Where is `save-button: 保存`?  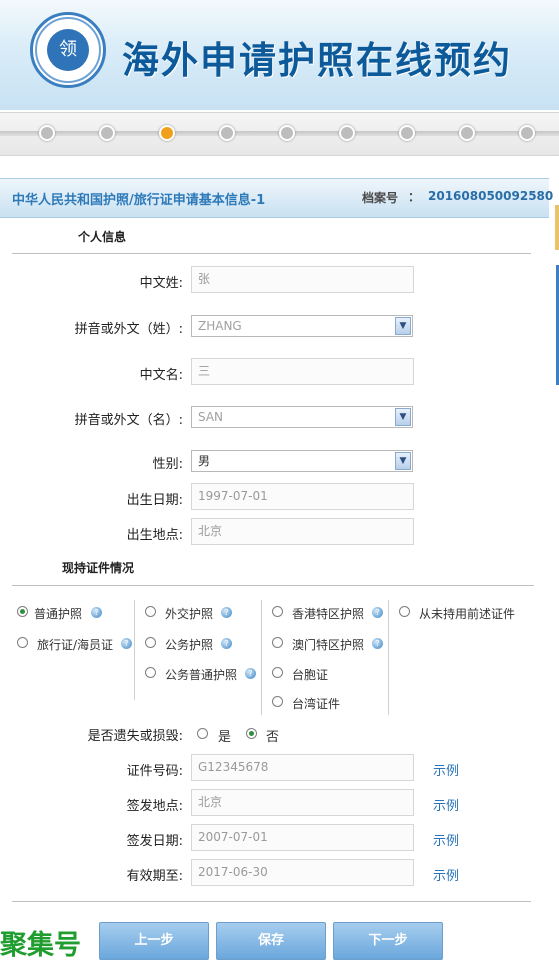
save-button: 保存 is located at coordinates (271, 941).